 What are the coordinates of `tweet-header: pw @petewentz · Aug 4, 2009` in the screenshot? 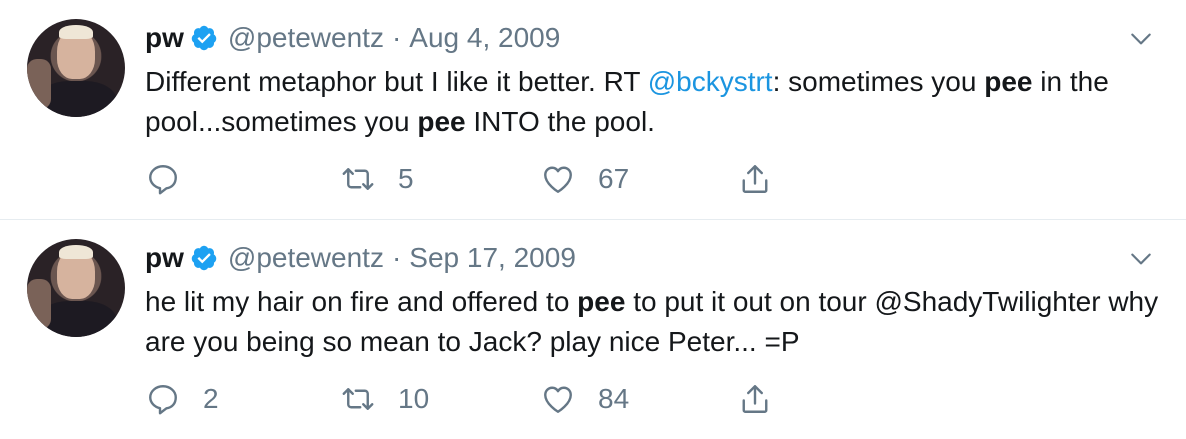 It's located at (352, 38).